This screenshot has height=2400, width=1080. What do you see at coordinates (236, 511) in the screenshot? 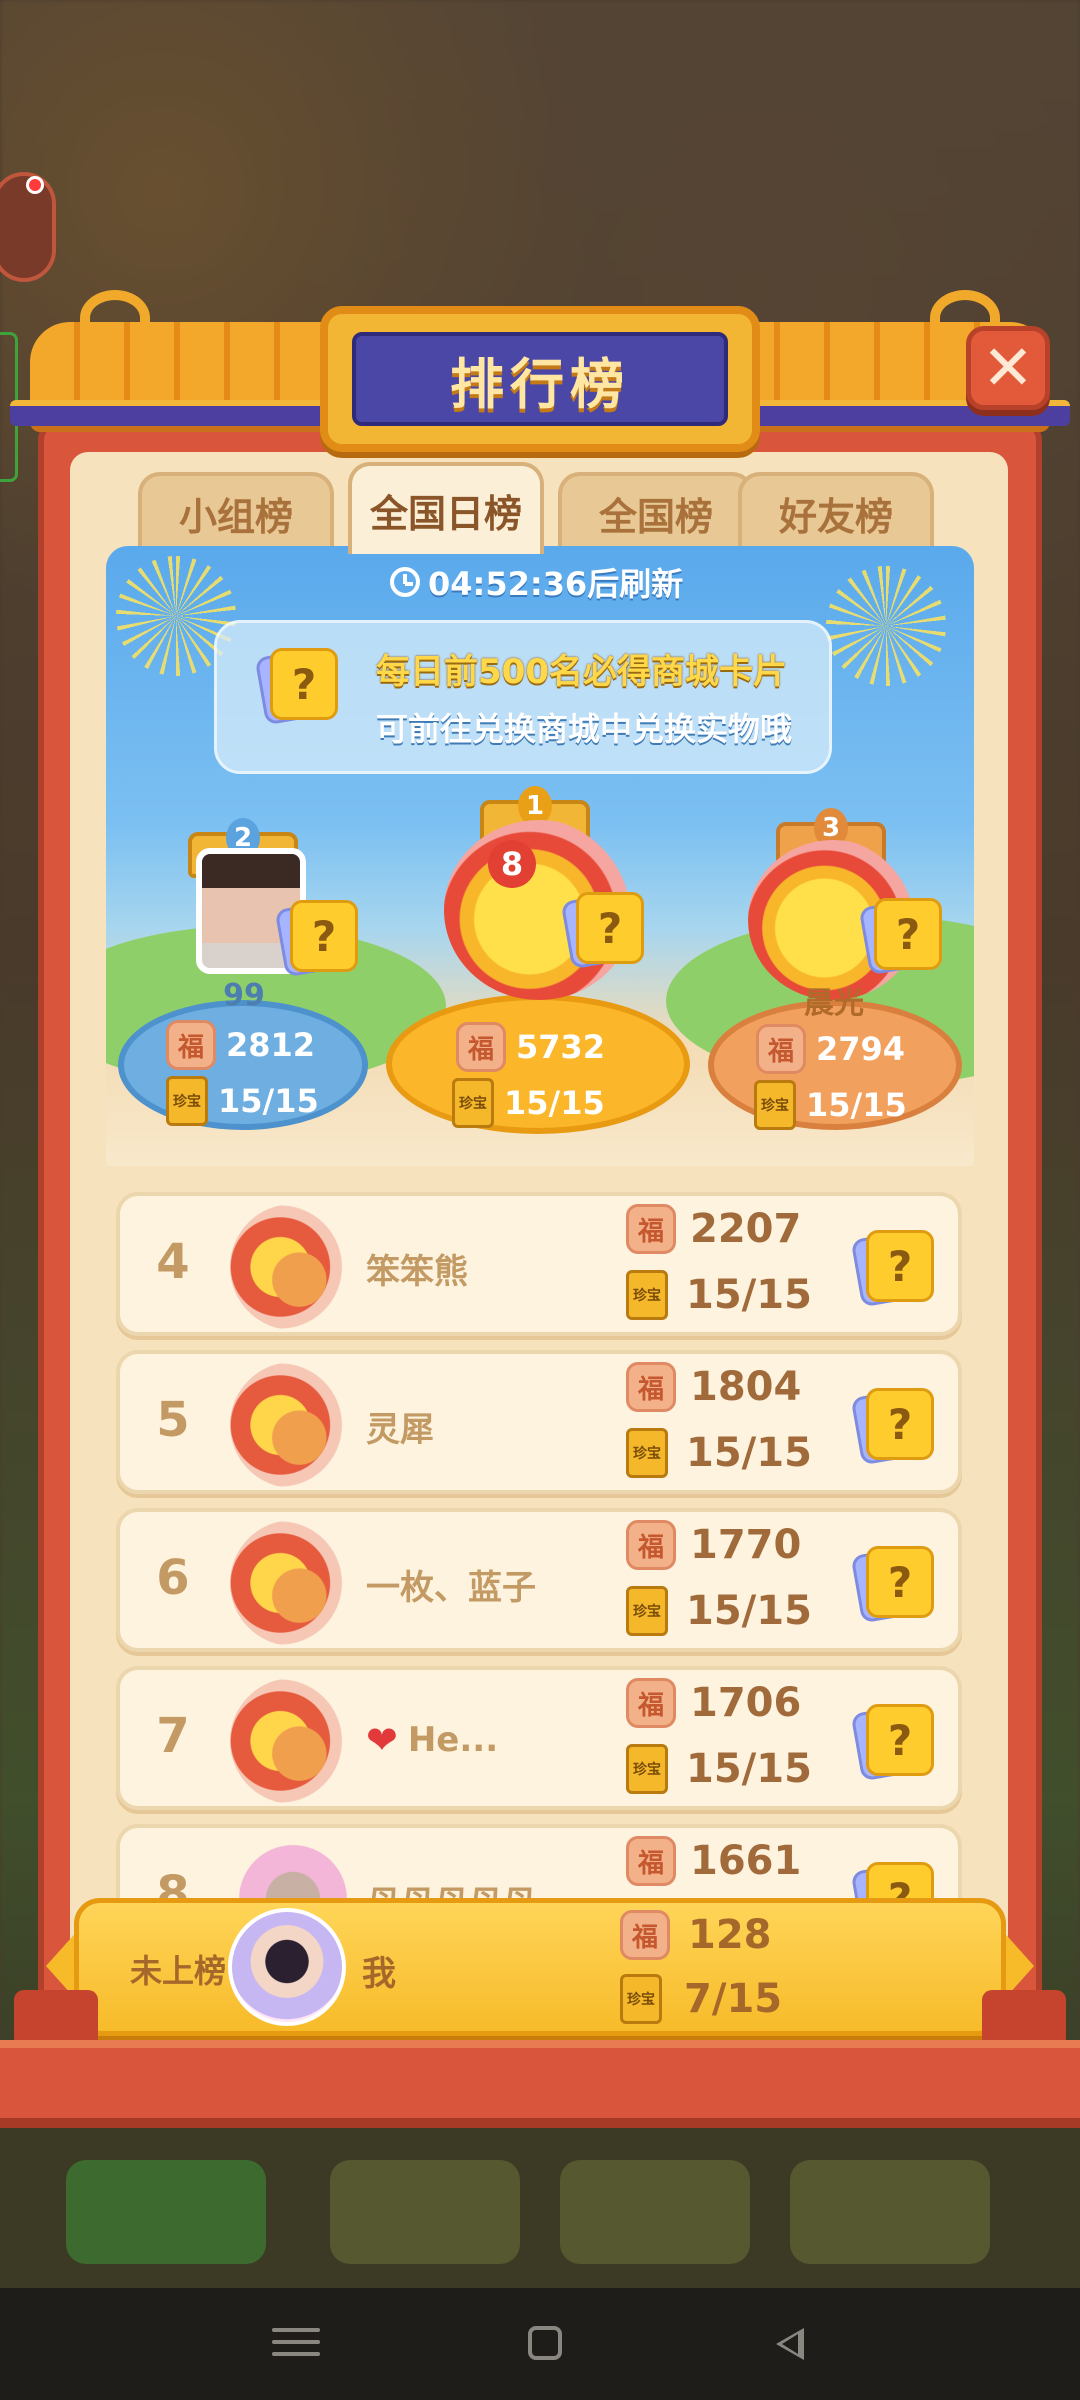
I see `tab-group: 小组榜` at bounding box center [236, 511].